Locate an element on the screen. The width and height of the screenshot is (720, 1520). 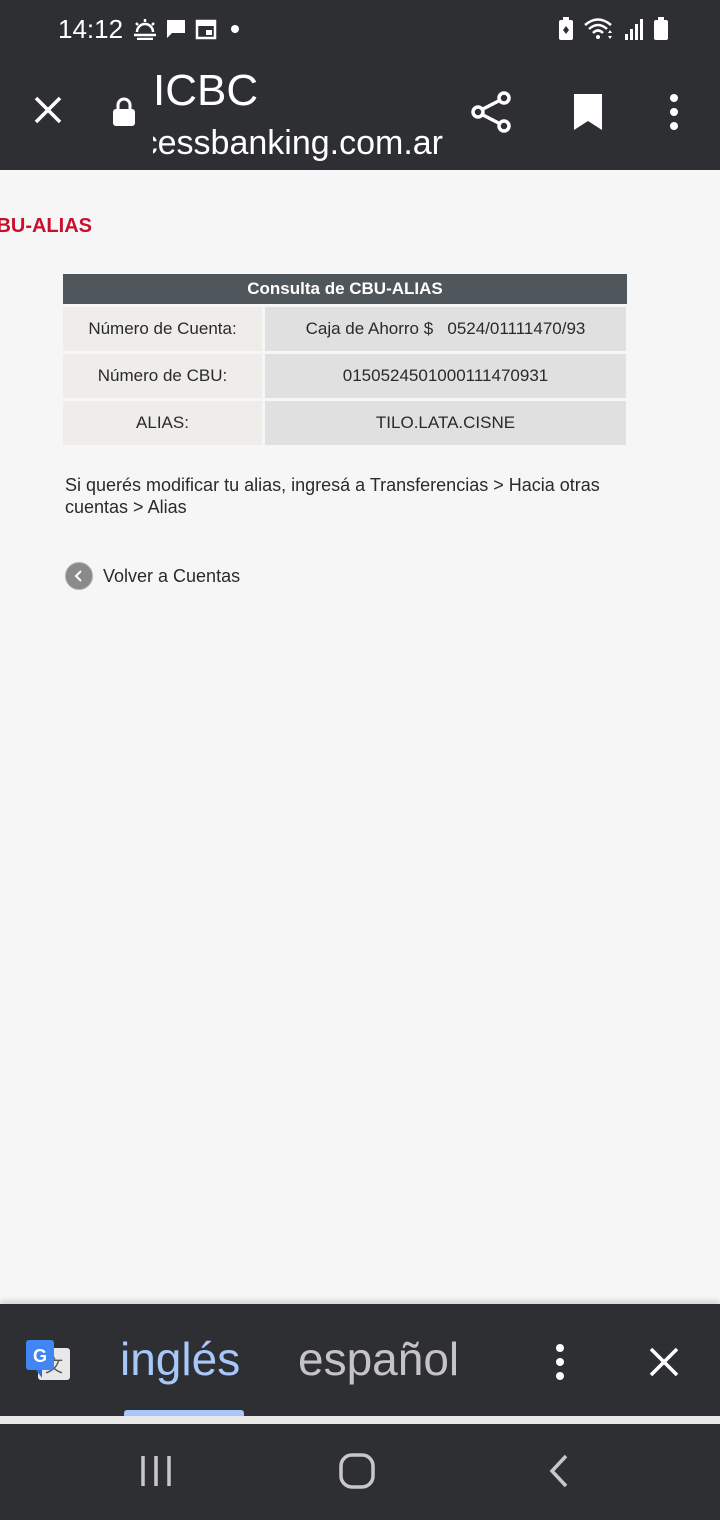
status-bar: 14:12 is located at coordinates (360, 30).